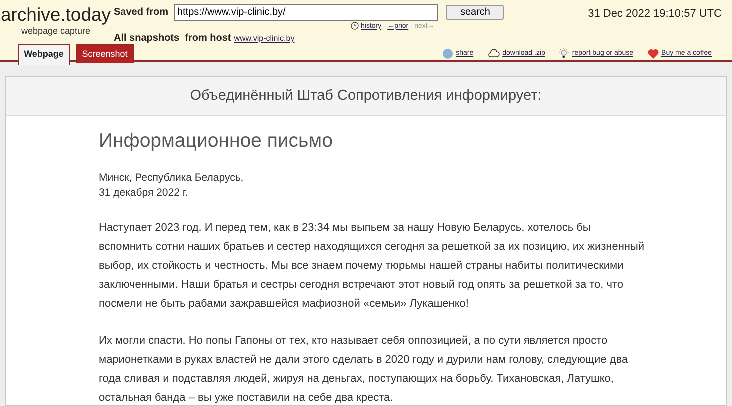  Describe the element at coordinates (56, 15) in the screenshot. I see `site-logo: archive.today` at that location.